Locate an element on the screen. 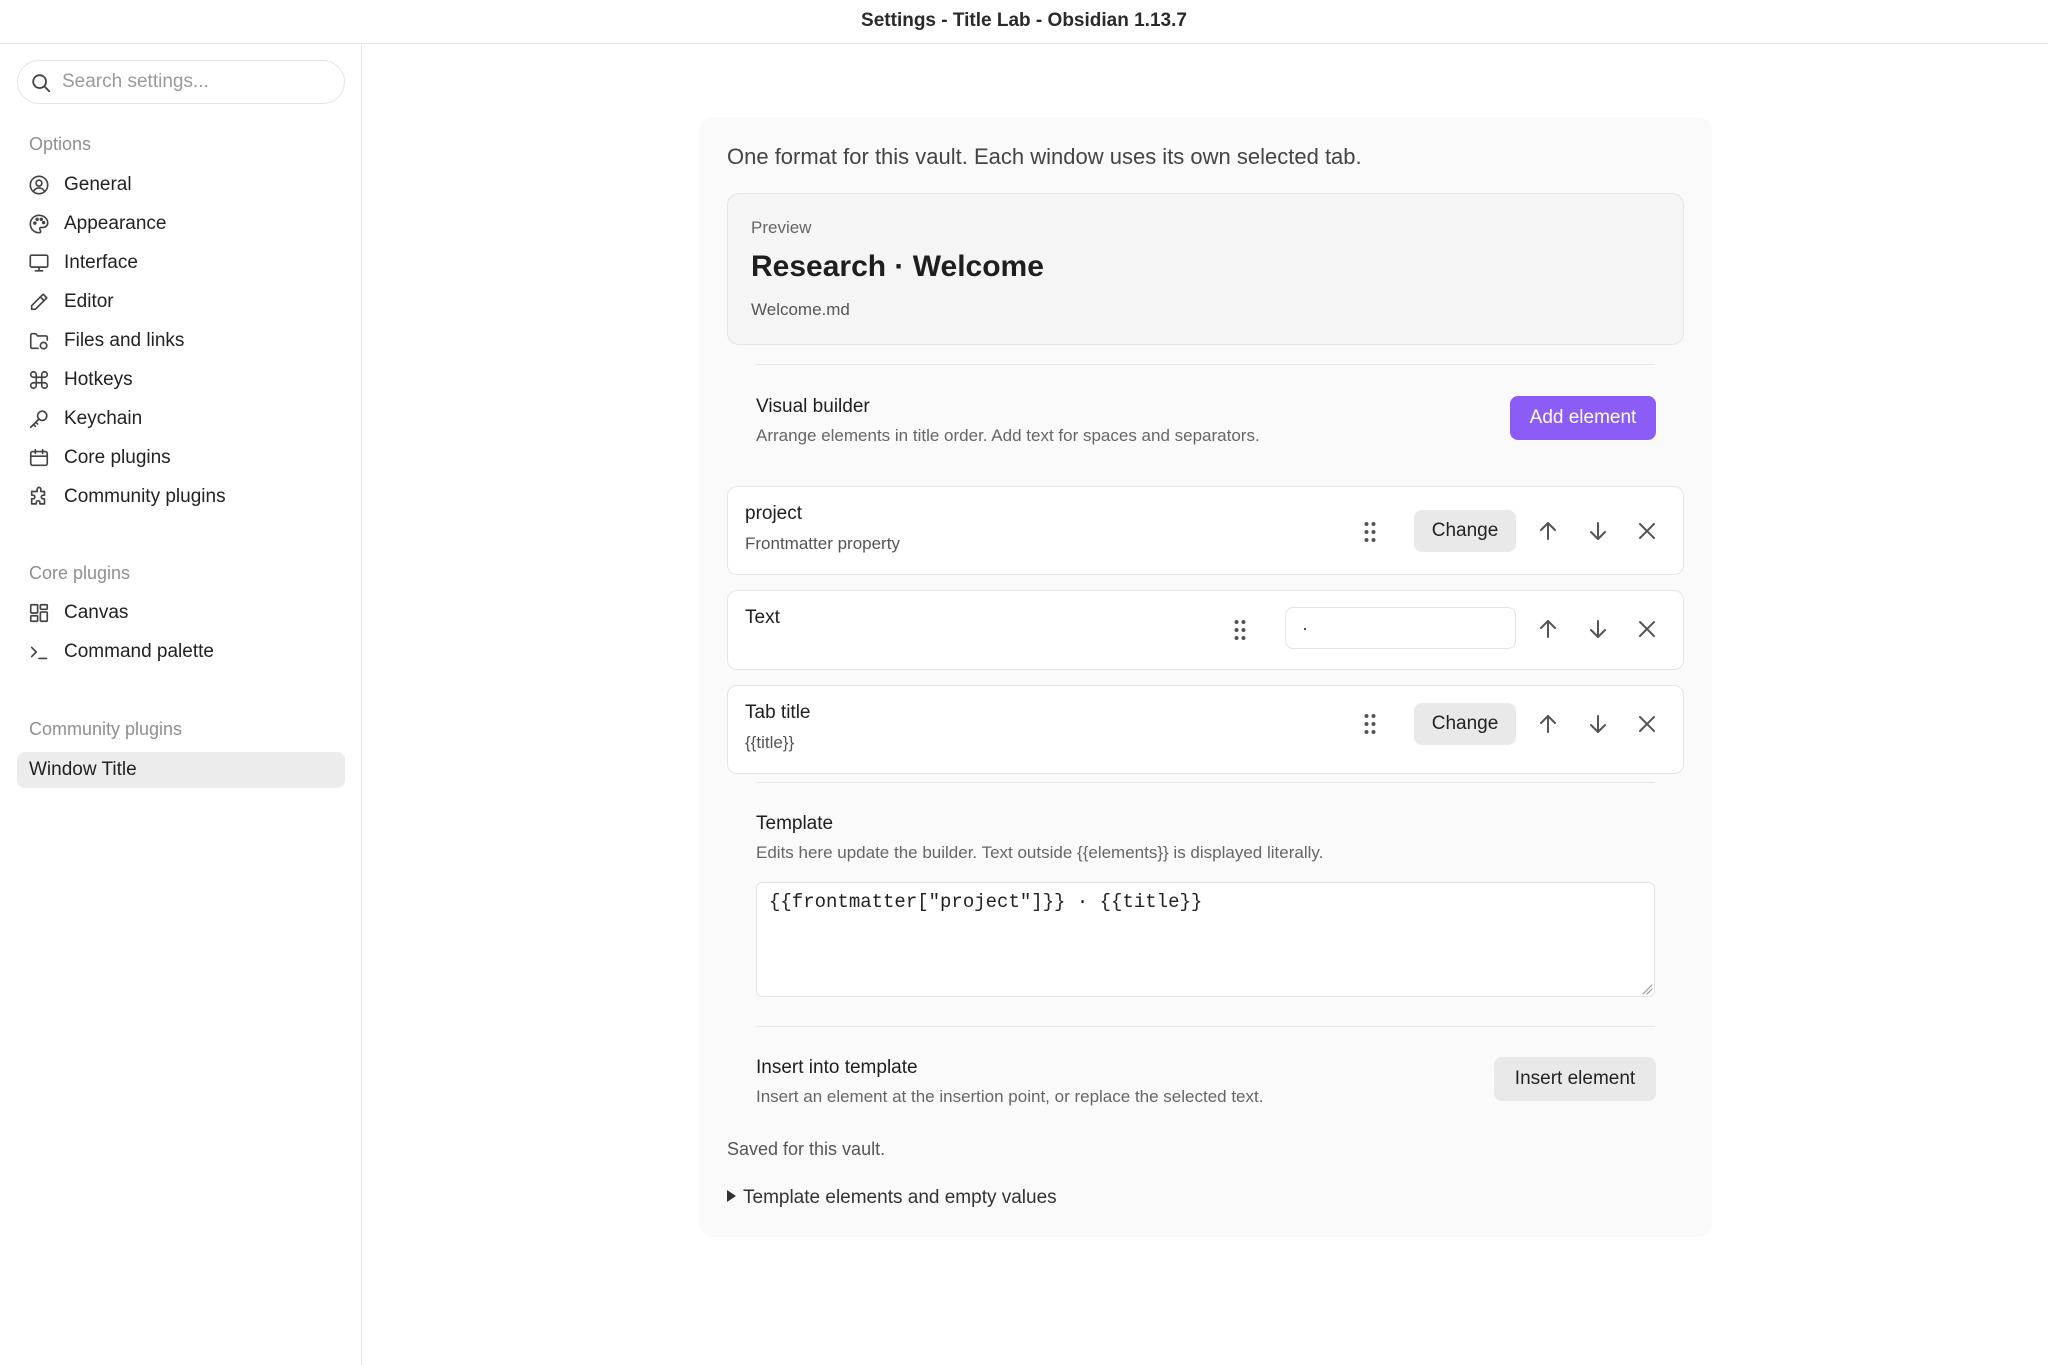 The image size is (2048, 1365). plugin-box-icon is located at coordinates (39, 457).